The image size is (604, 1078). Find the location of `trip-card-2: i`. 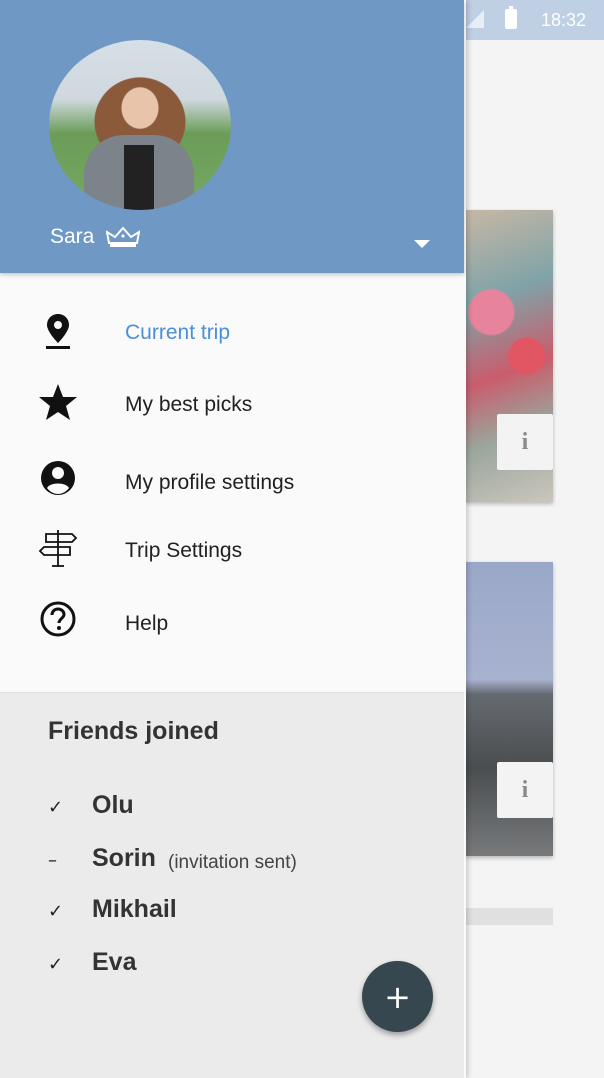

trip-card-2: i is located at coordinates (509, 709).